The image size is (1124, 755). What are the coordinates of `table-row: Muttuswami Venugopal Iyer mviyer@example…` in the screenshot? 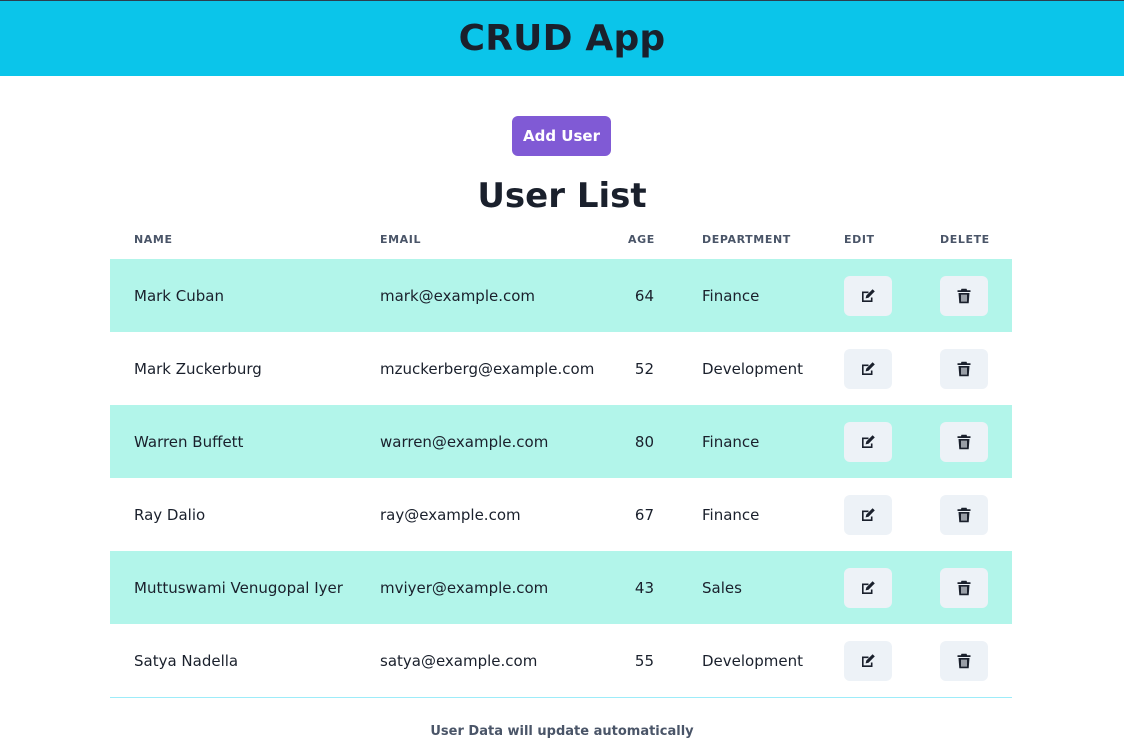 It's located at (561, 587).